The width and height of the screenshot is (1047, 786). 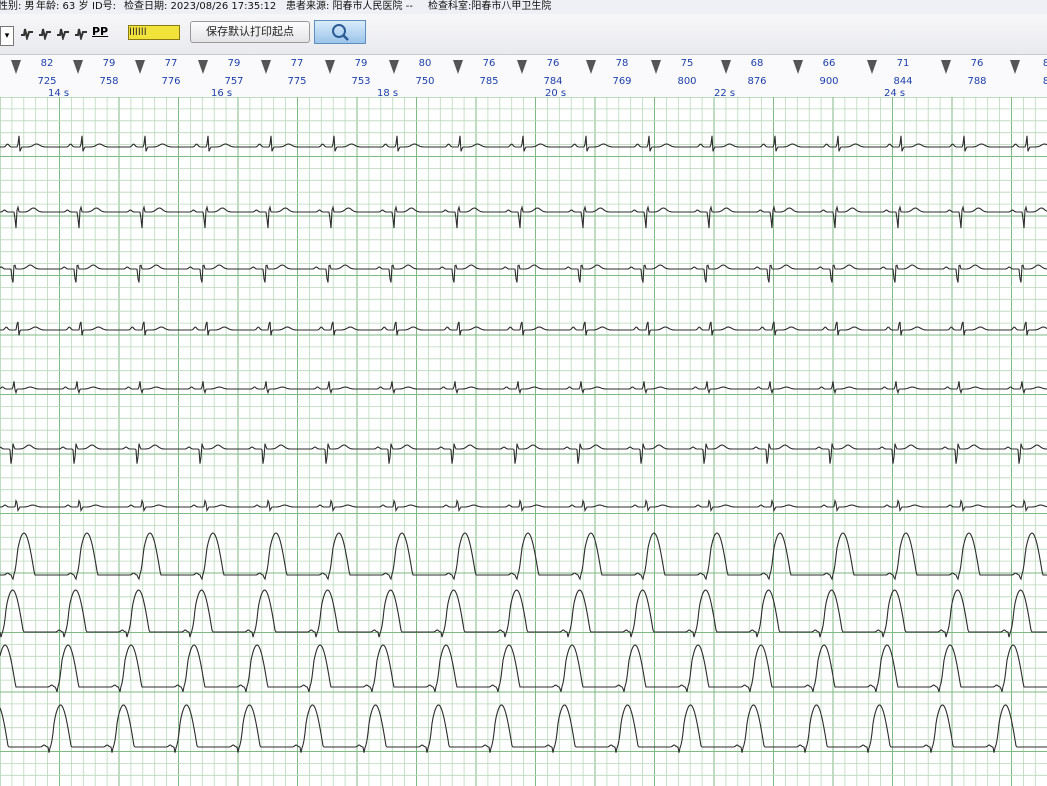 What do you see at coordinates (523, 34) in the screenshot?
I see `toolbar: ▾ PP ⅠⅠⅠⅠⅠⅠ 保存默认打印起点` at bounding box center [523, 34].